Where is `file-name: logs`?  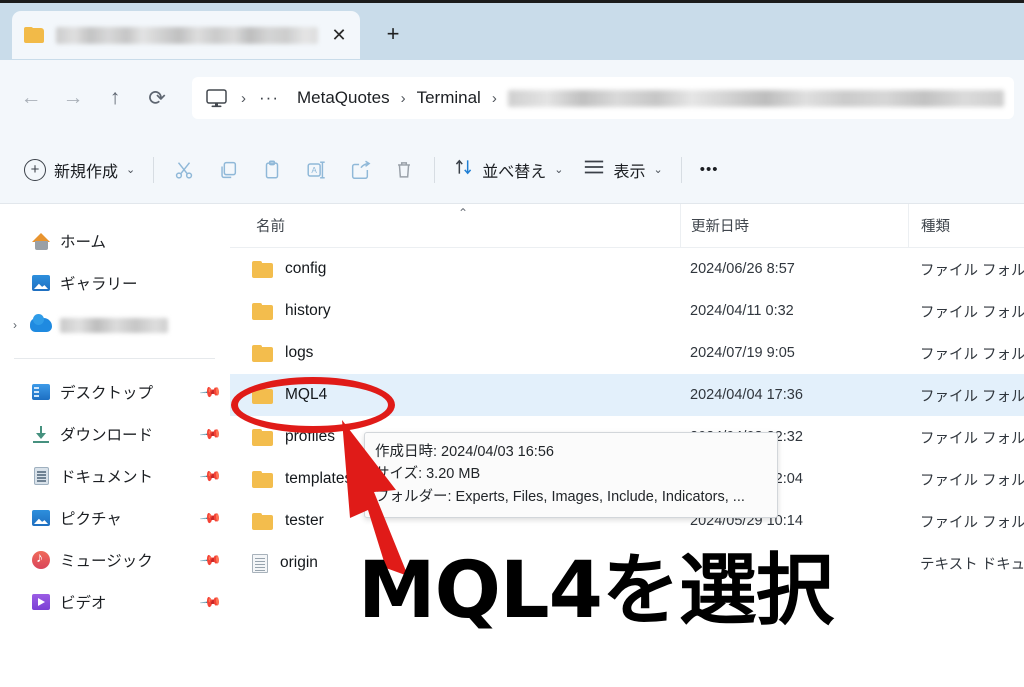
file-name: logs is located at coordinates (299, 352).